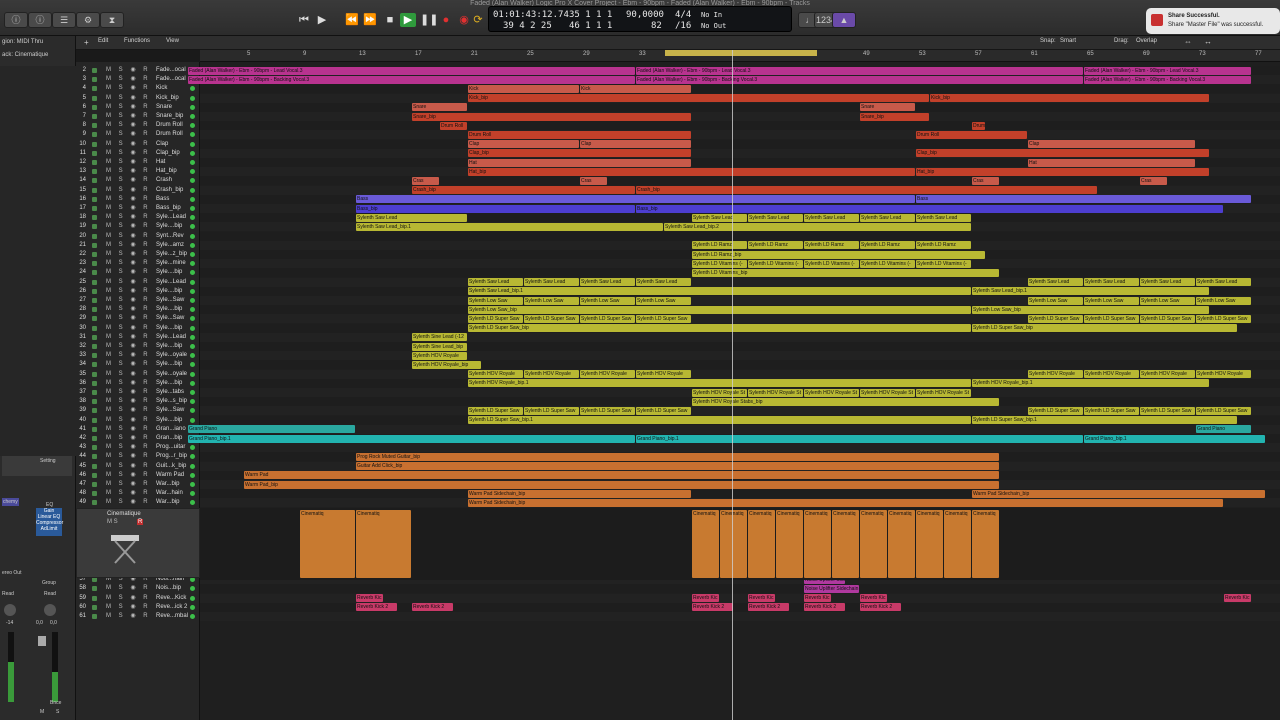 Image resolution: width=1280 pixels, height=720 pixels. What do you see at coordinates (10, 610) in the screenshot?
I see `pan-knob` at bounding box center [10, 610].